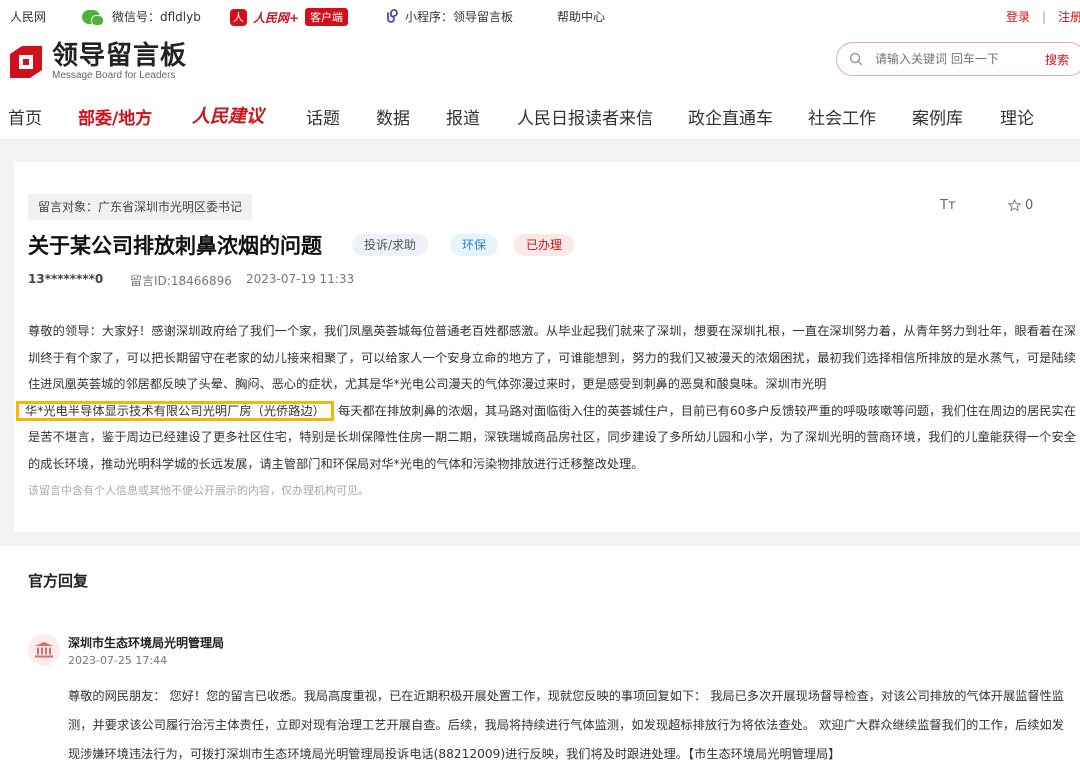  What do you see at coordinates (228, 115) in the screenshot?
I see `nav-item-people-suggestions: 人民建议` at bounding box center [228, 115].